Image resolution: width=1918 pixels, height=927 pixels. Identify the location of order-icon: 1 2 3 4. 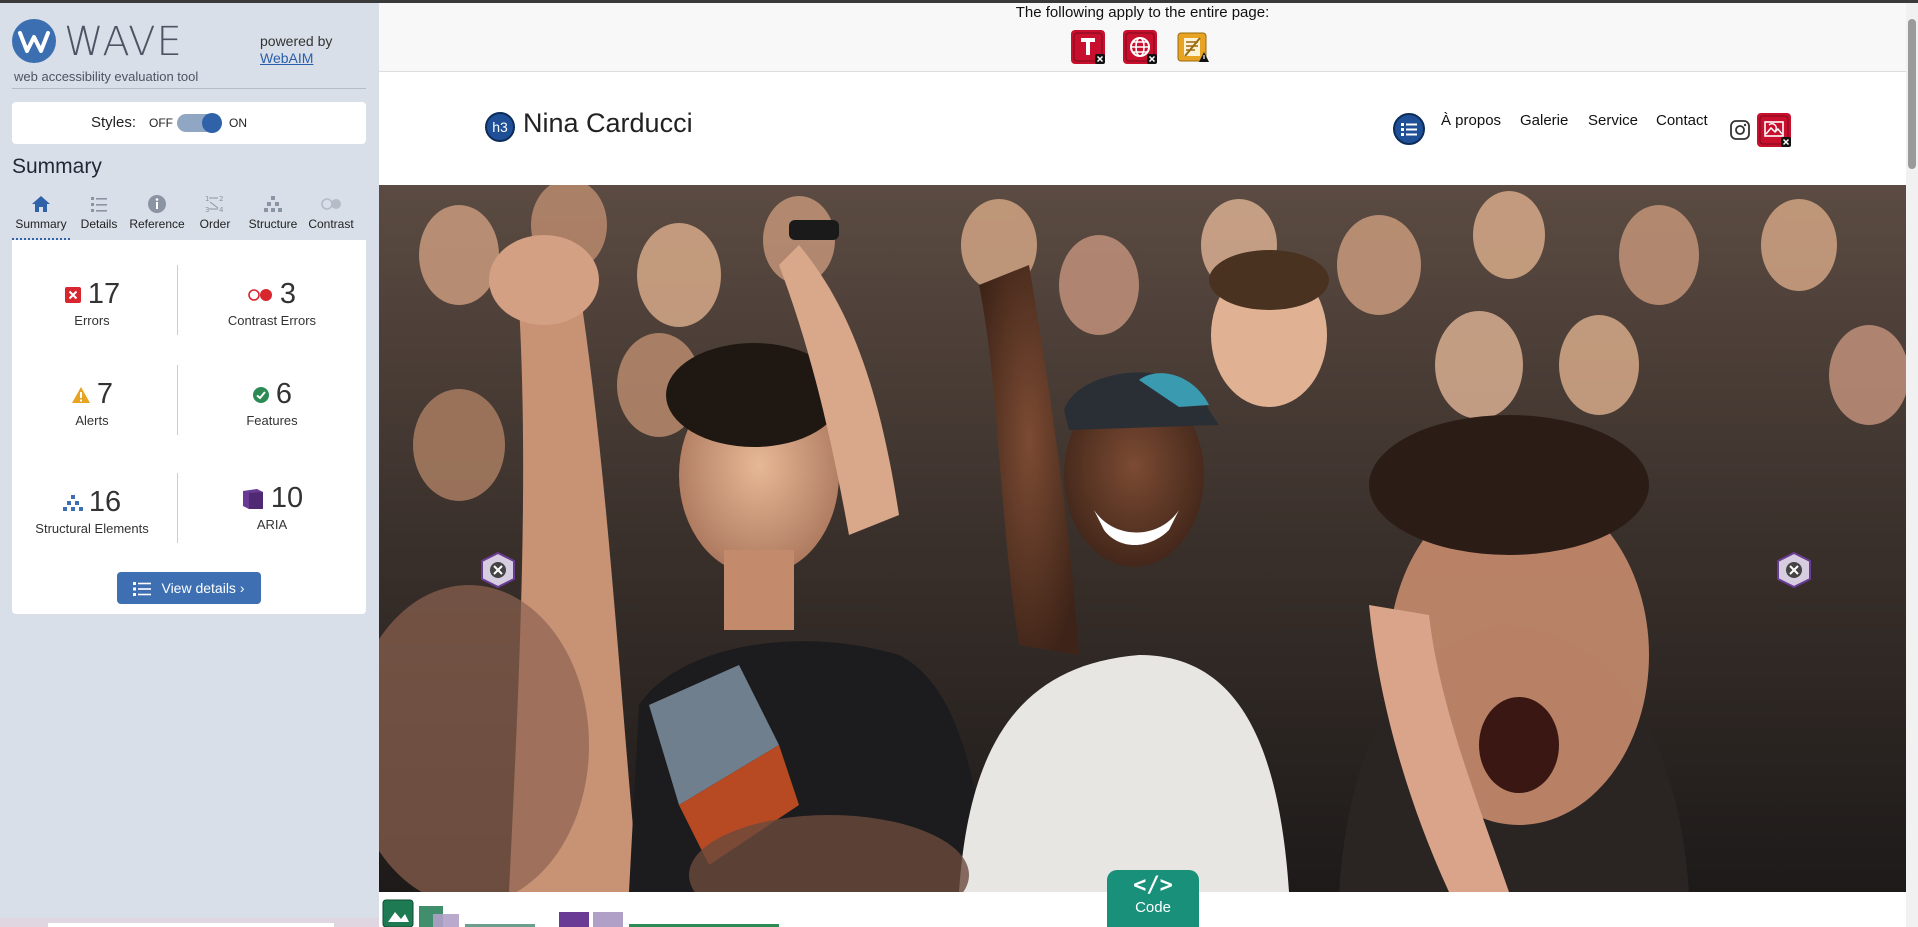
(214, 204).